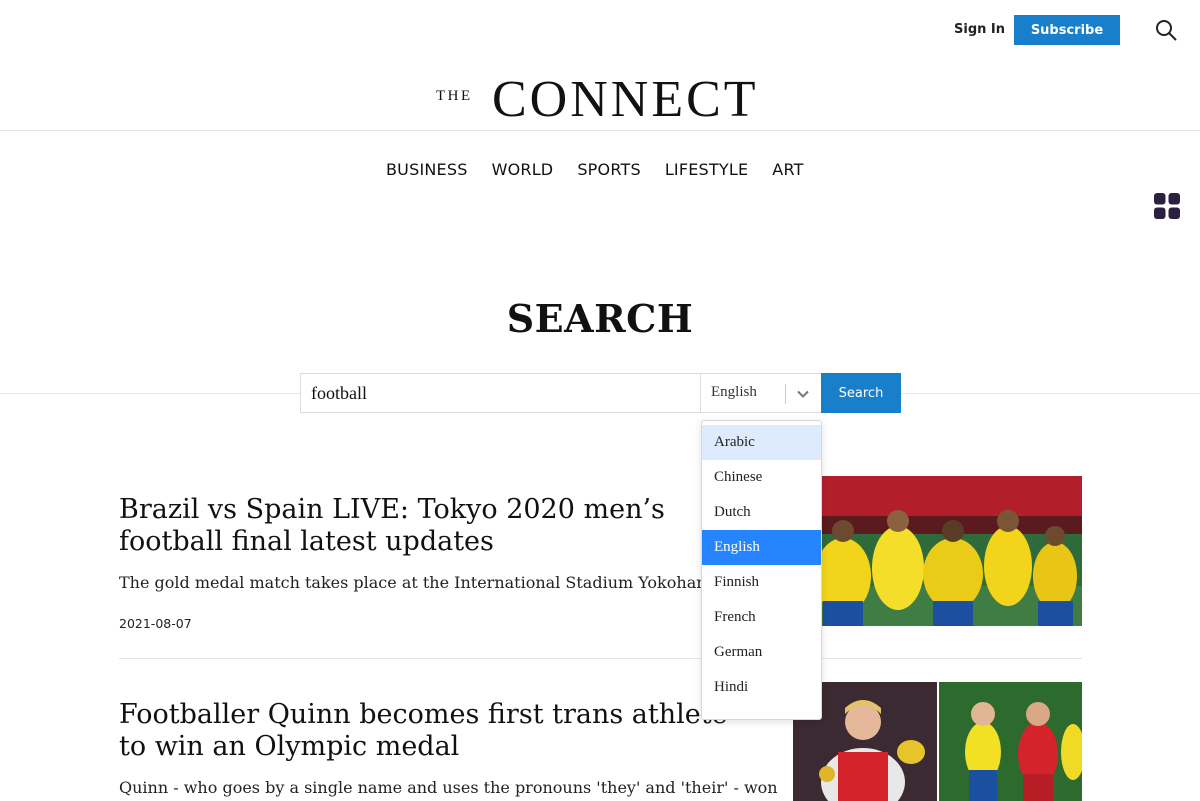 This screenshot has height=801, width=1200. Describe the element at coordinates (706, 169) in the screenshot. I see `nav-item-lifestyle: LIFESTYLE` at that location.